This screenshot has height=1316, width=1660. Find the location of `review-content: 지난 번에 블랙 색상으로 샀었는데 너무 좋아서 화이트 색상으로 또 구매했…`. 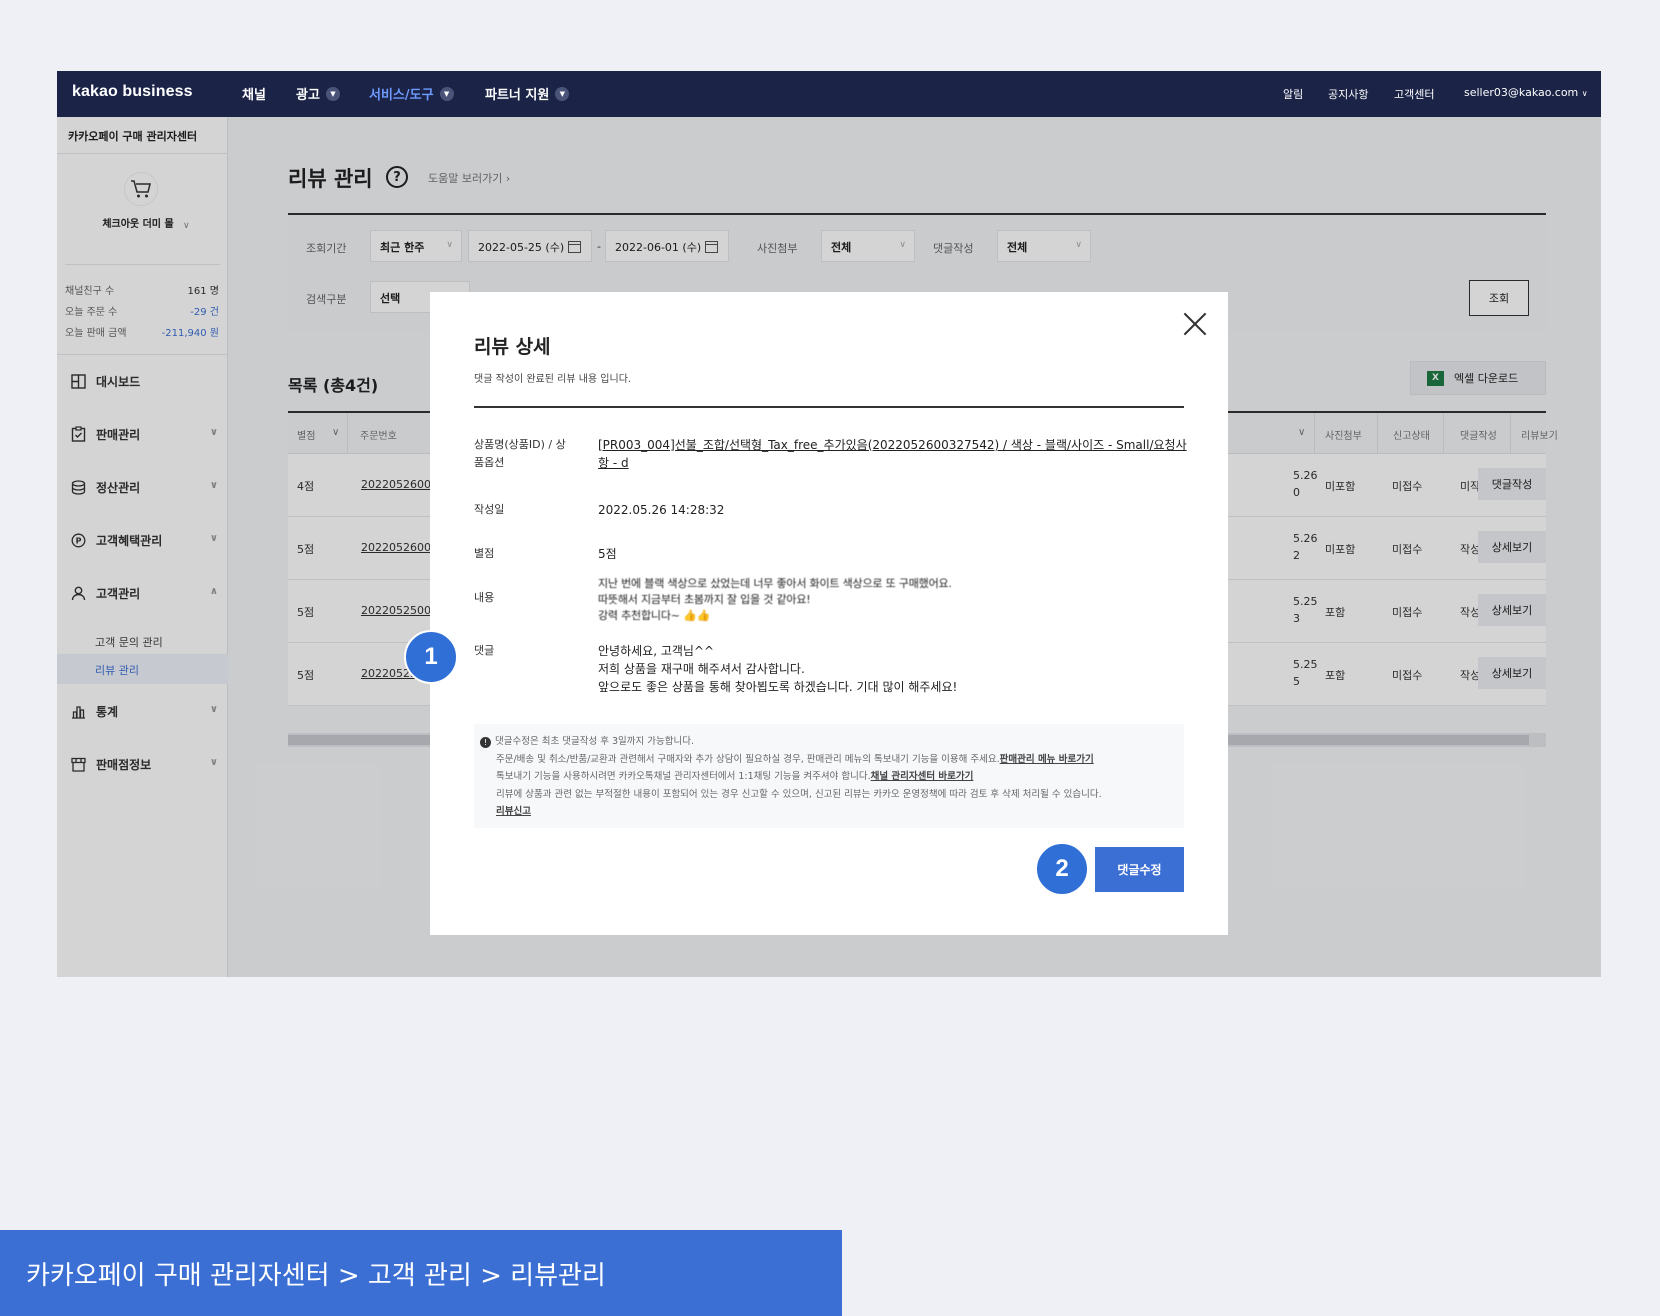

review-content: 지난 번에 블랙 색상으로 샀었는데 너무 좋아서 화이트 색상으로 또 구매했… is located at coordinates (775, 600).